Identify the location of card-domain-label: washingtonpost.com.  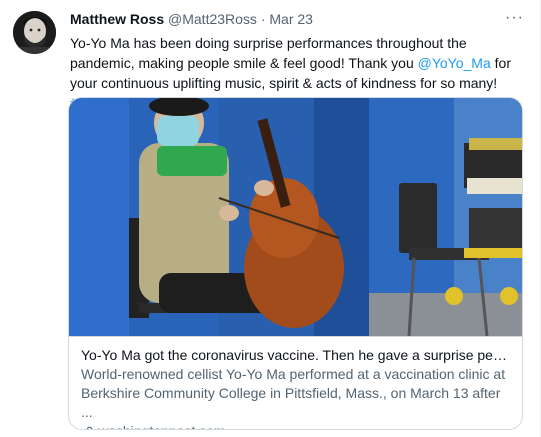
(162, 425).